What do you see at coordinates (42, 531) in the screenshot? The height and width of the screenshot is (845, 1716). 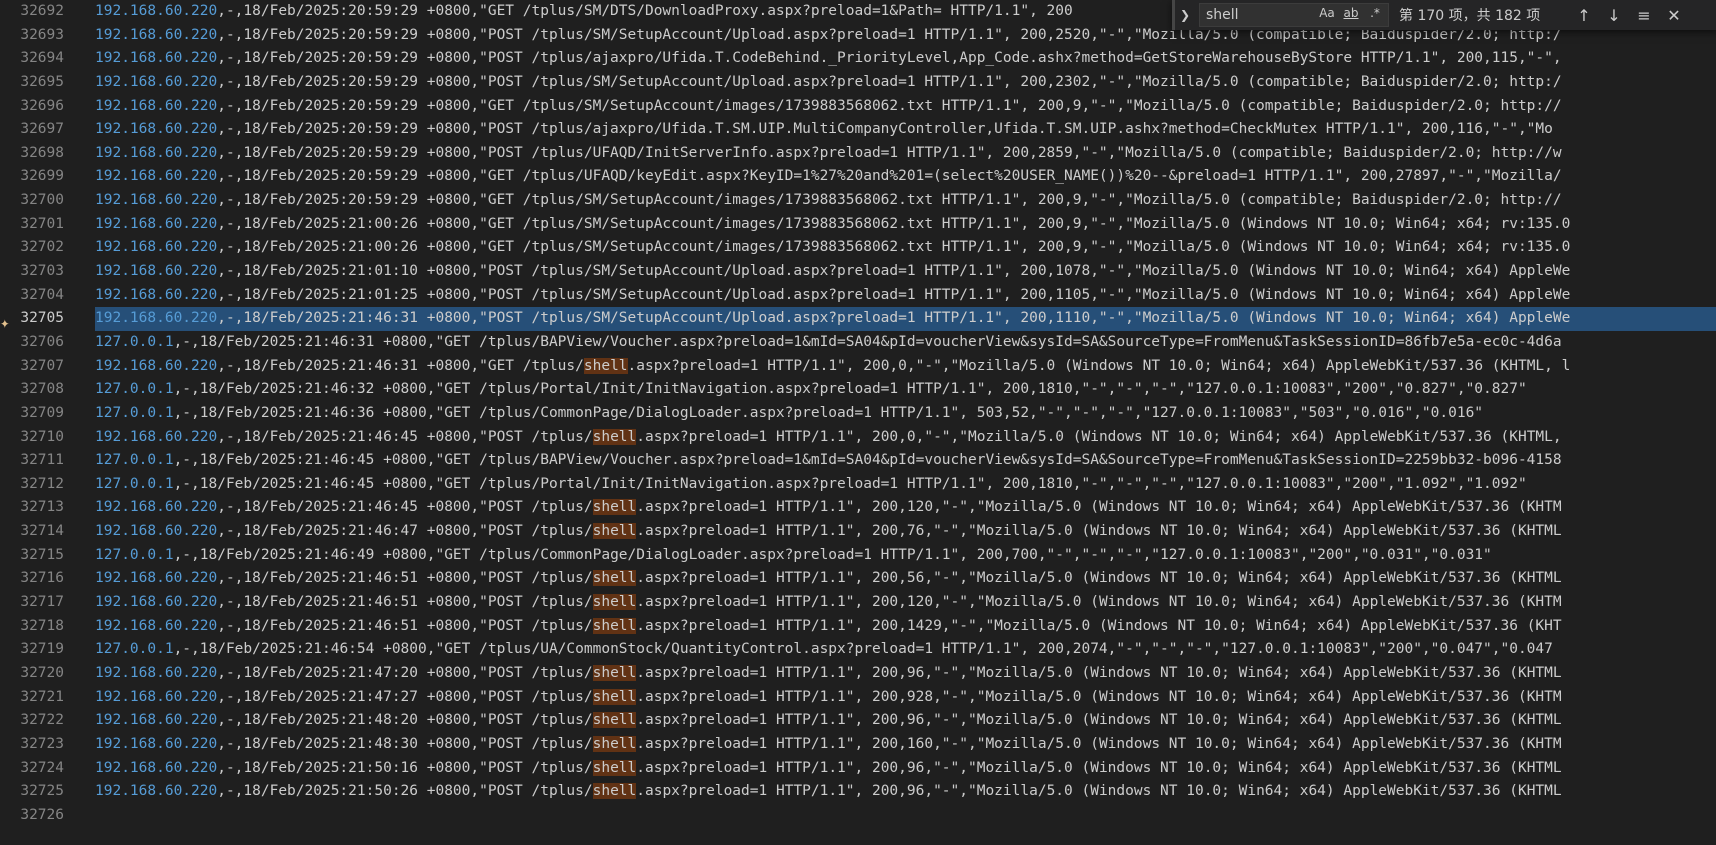 I see `line-number: 32714` at bounding box center [42, 531].